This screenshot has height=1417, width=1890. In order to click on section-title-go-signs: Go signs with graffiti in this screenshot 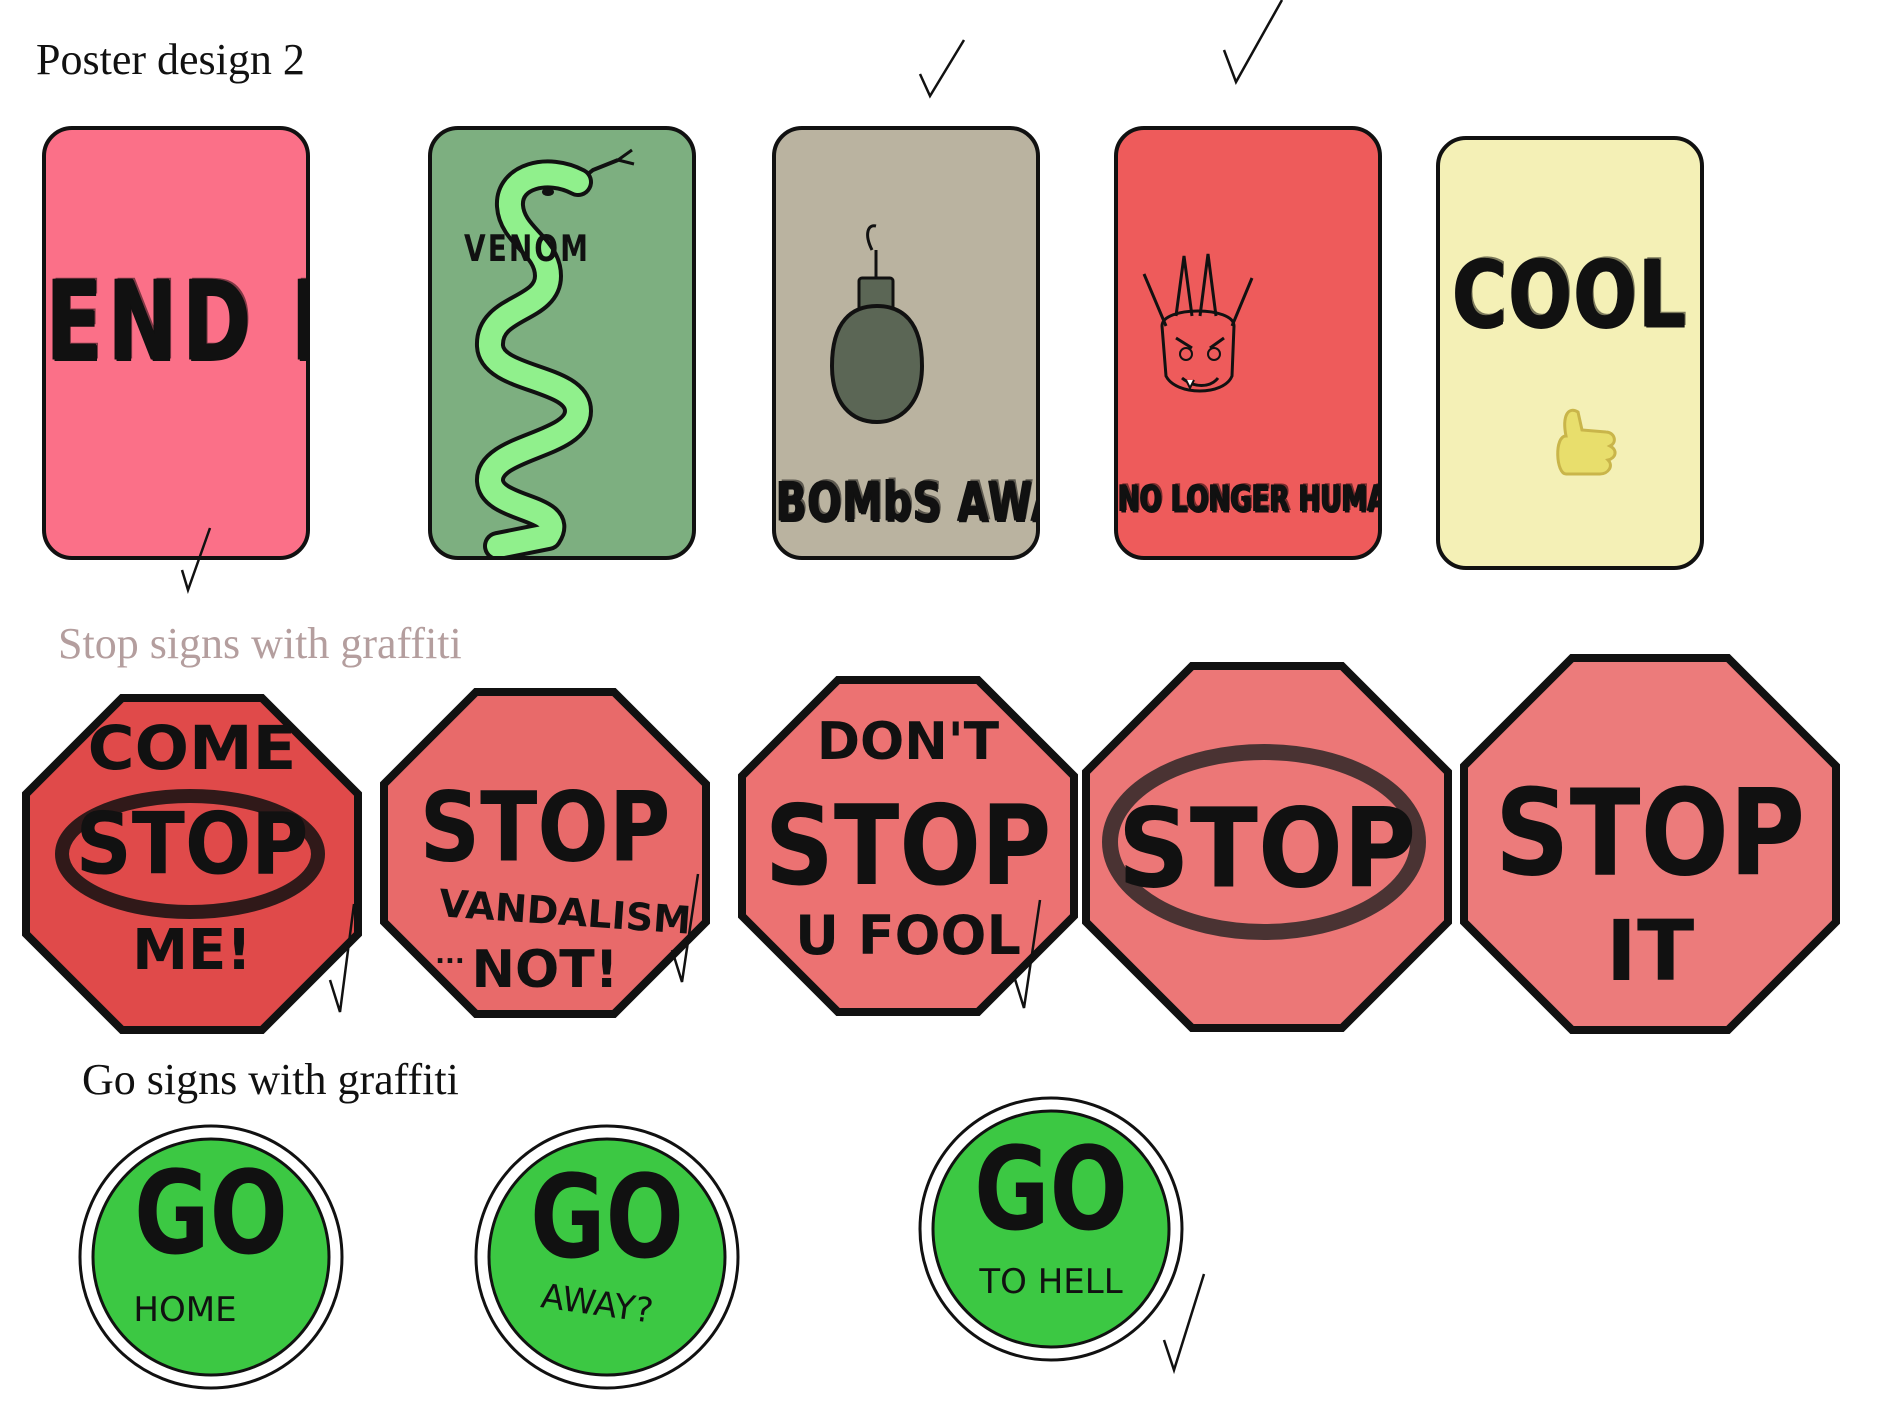, I will do `click(270, 1079)`.